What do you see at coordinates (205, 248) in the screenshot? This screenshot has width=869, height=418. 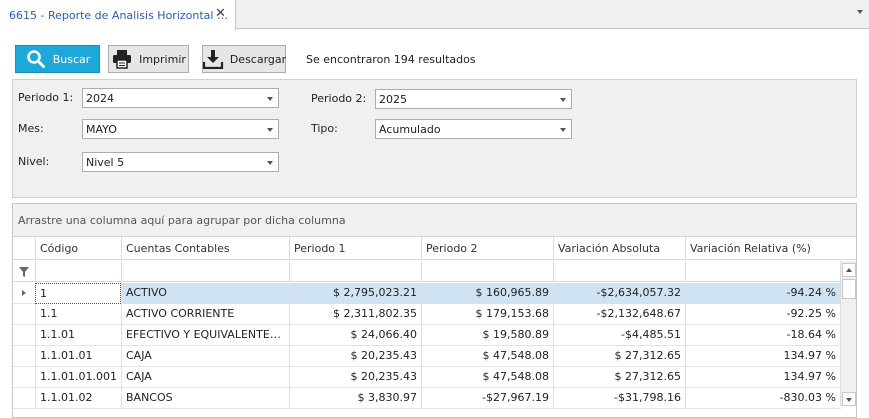 I see `column-header-cuentas: Cuentas Contables` at bounding box center [205, 248].